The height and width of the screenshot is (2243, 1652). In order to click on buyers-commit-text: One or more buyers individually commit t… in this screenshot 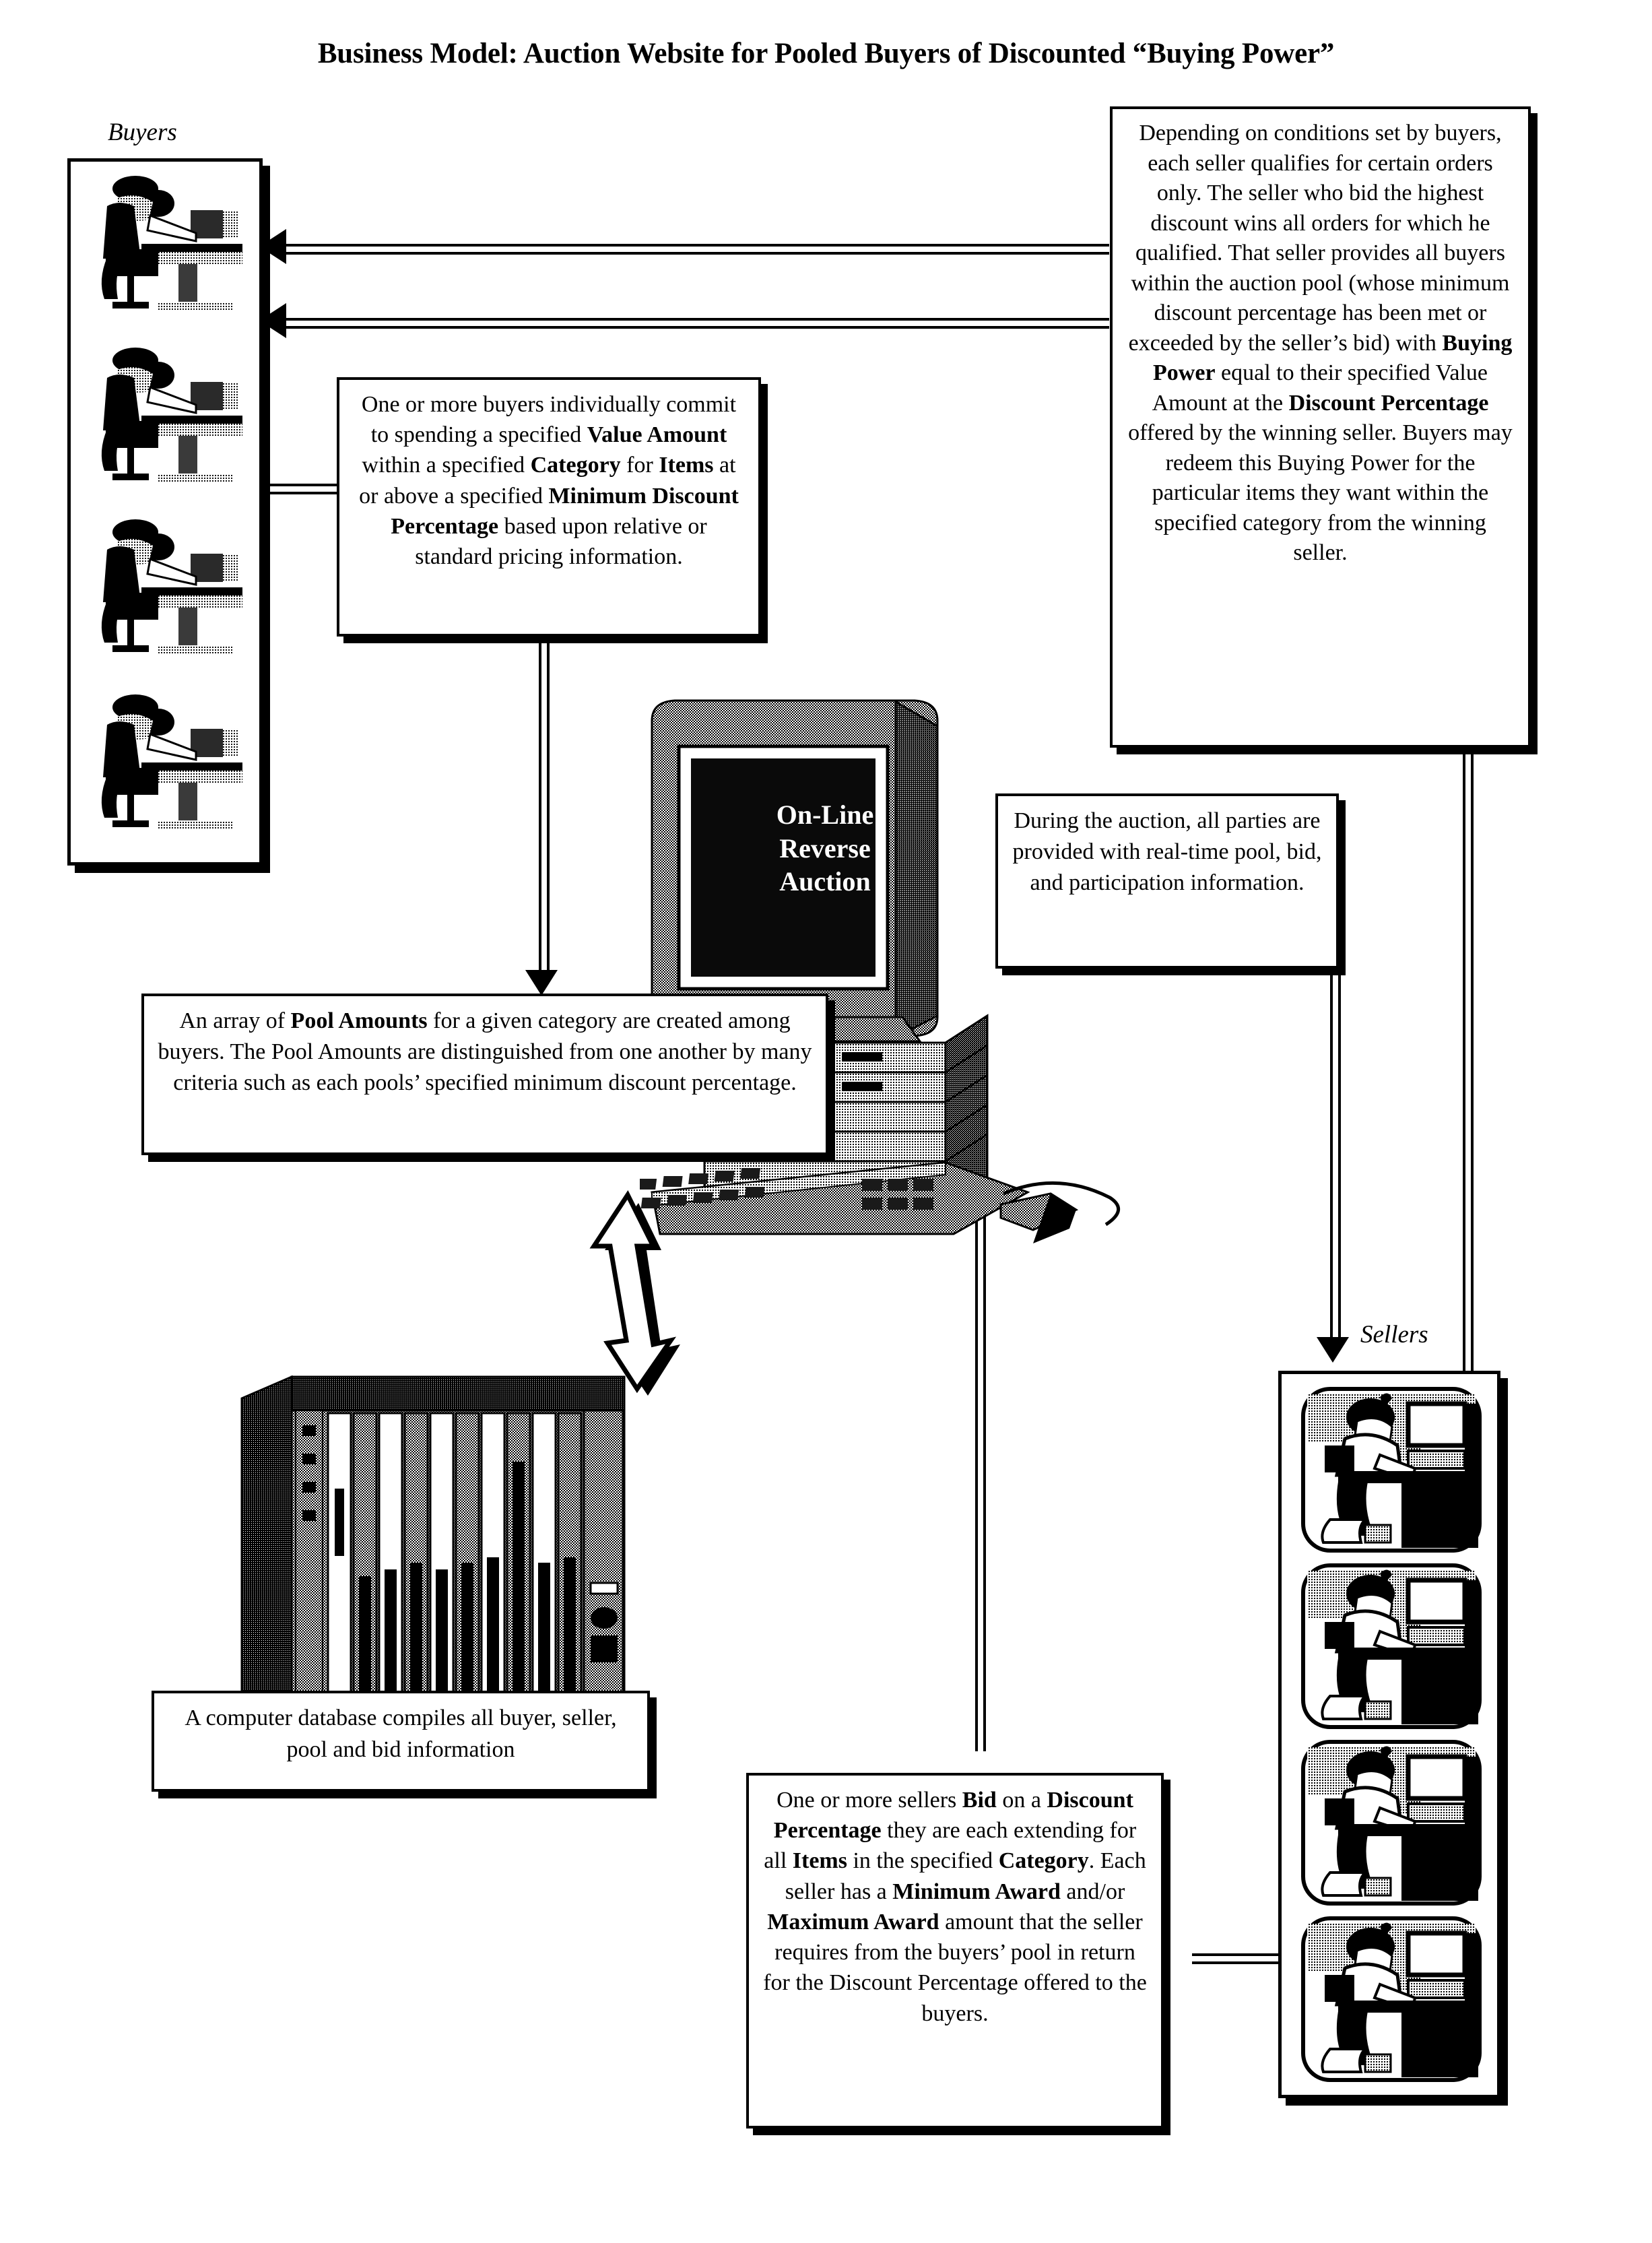, I will do `click(549, 481)`.